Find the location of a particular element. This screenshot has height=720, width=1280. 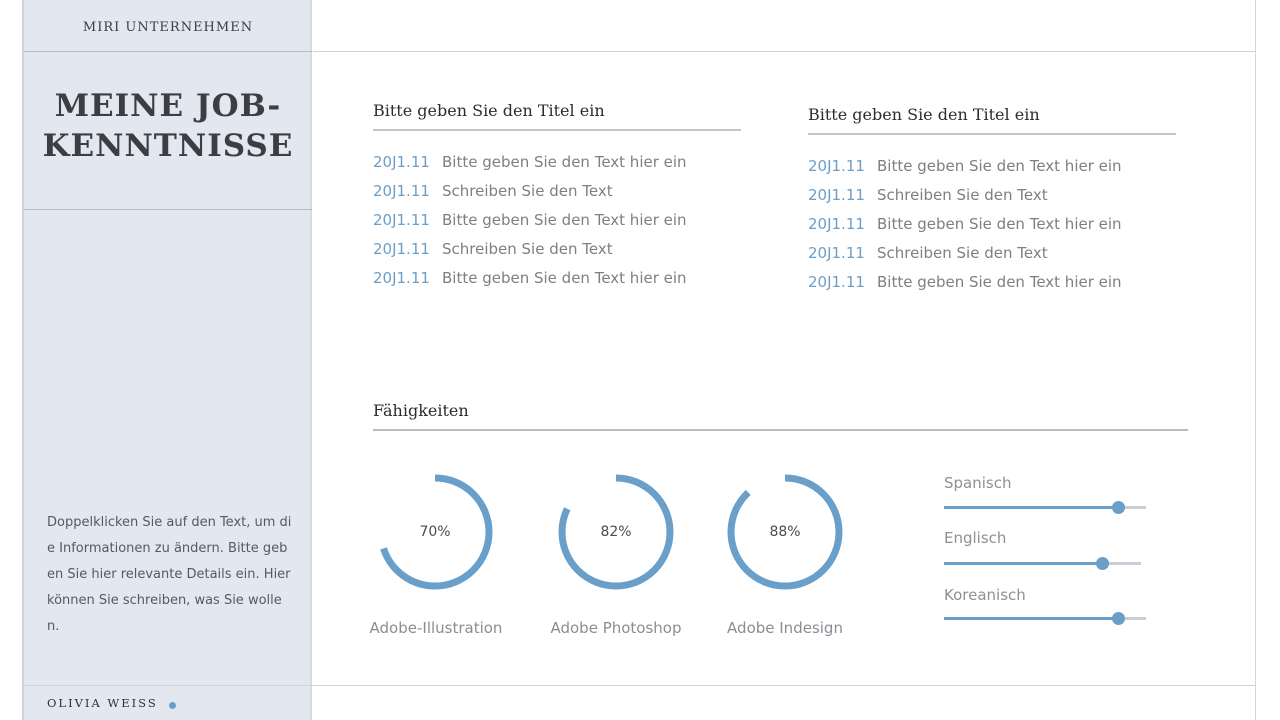

page-title: MEINE JOB- KENNTNISSE is located at coordinates (168, 126).